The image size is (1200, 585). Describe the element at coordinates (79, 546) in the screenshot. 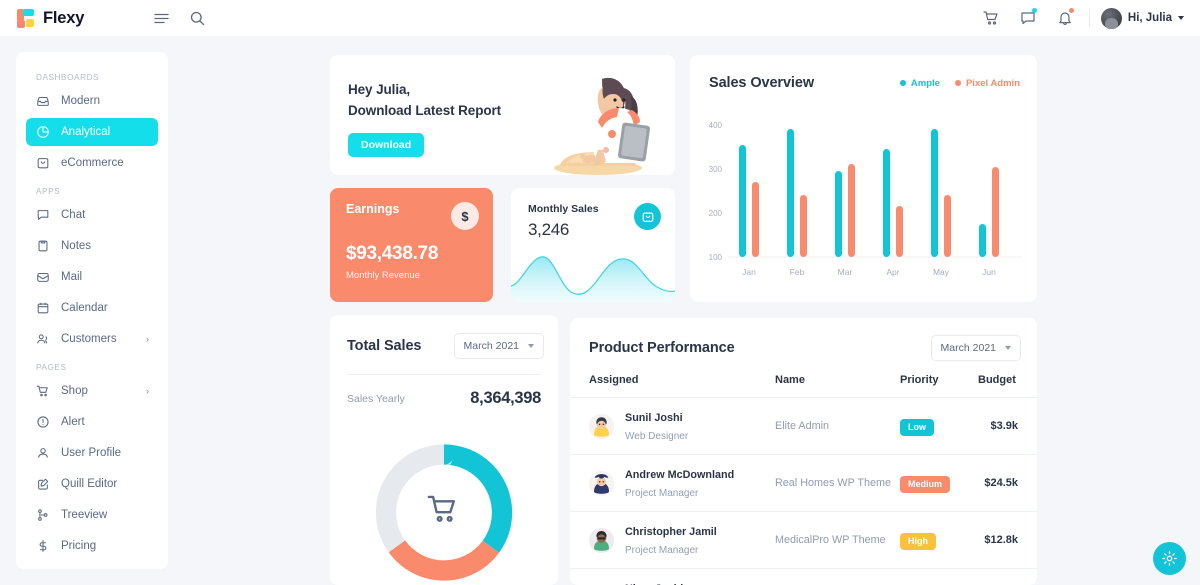

I see `sidebar-item-label: Pricing` at that location.